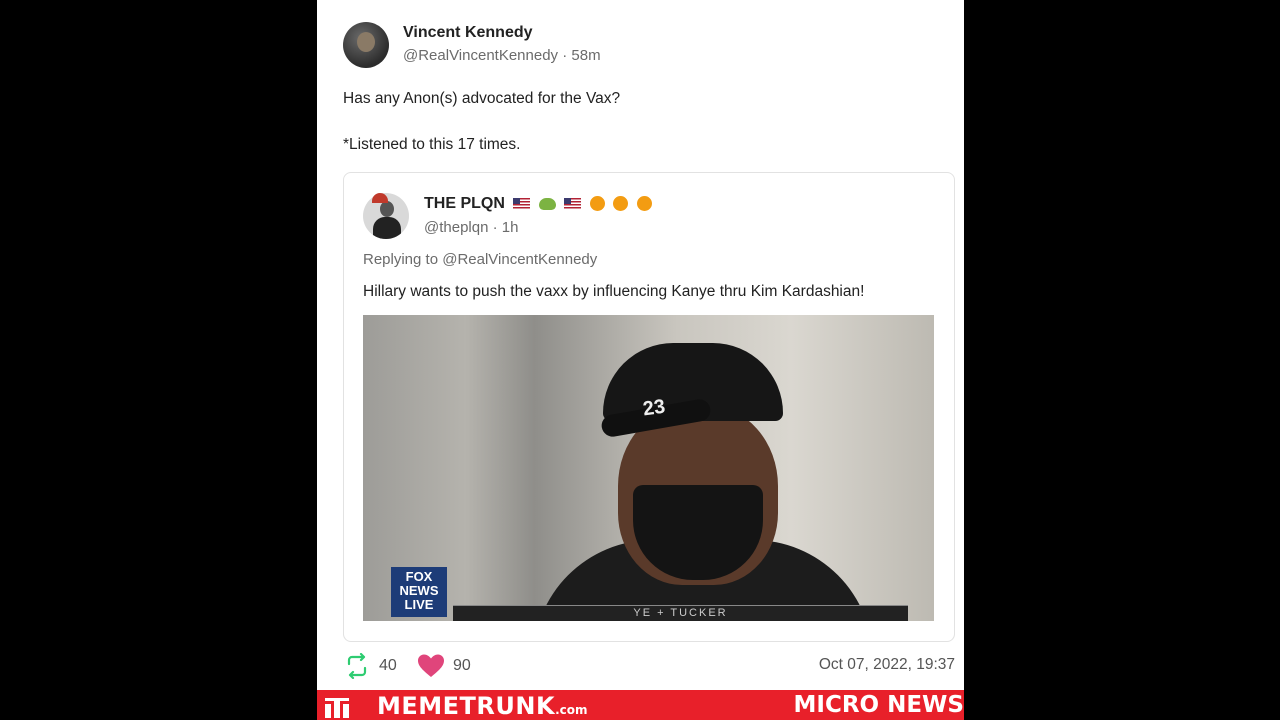 This screenshot has height=720, width=1280. I want to click on repost-count: 40, so click(388, 665).